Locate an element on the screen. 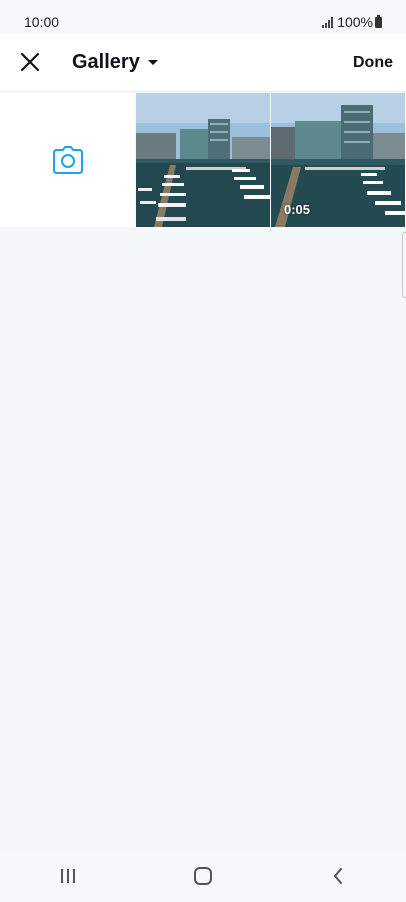 The height and width of the screenshot is (902, 406). recent-apps-button is located at coordinates (68, 876).